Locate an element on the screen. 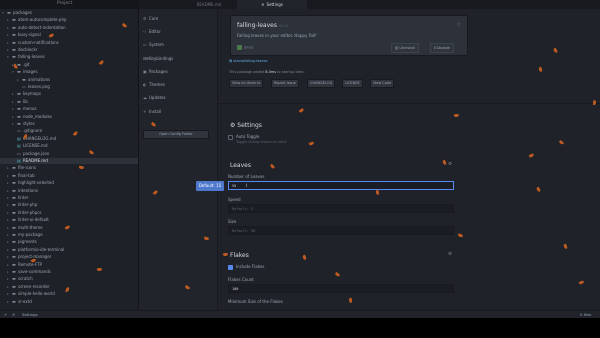  leaves-settings-icon: ⚙ is located at coordinates (450, 164).